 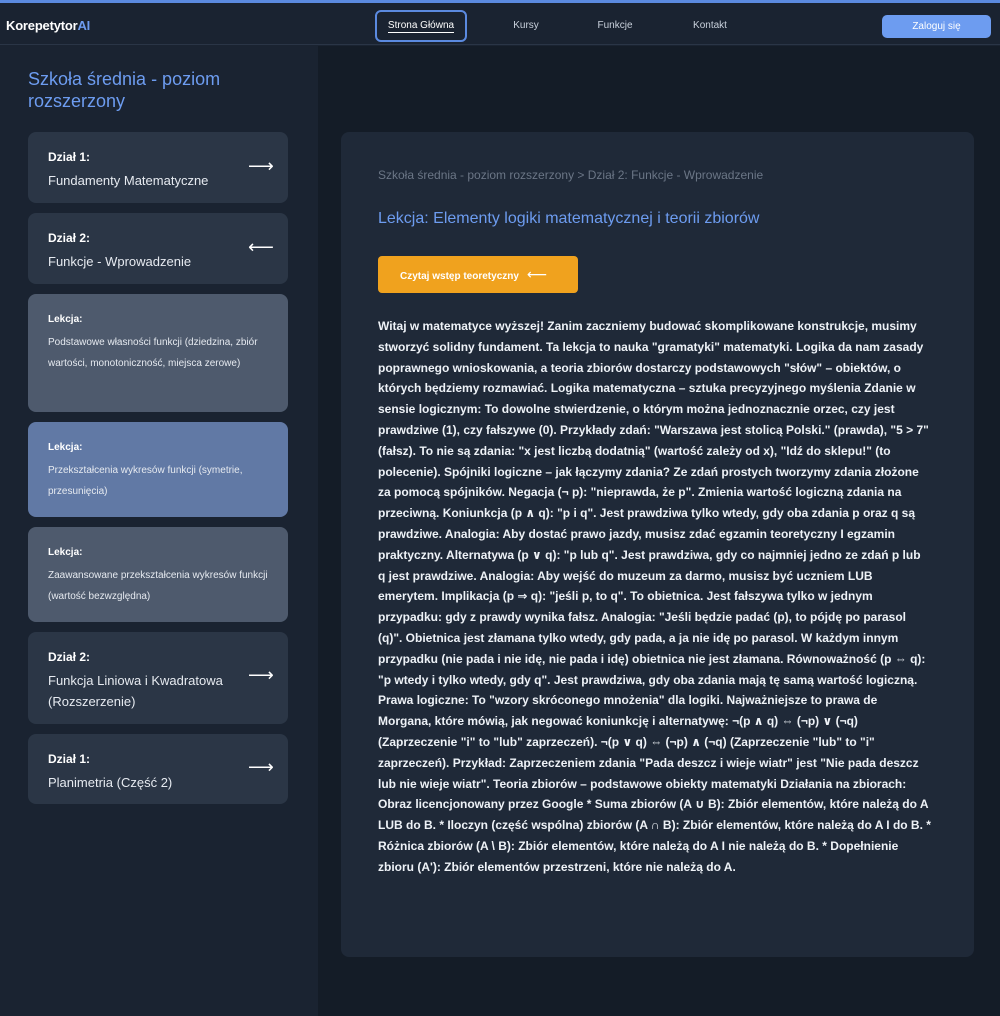 What do you see at coordinates (120, 261) in the screenshot?
I see `section-title: Funkcje - Wprowadzenie` at bounding box center [120, 261].